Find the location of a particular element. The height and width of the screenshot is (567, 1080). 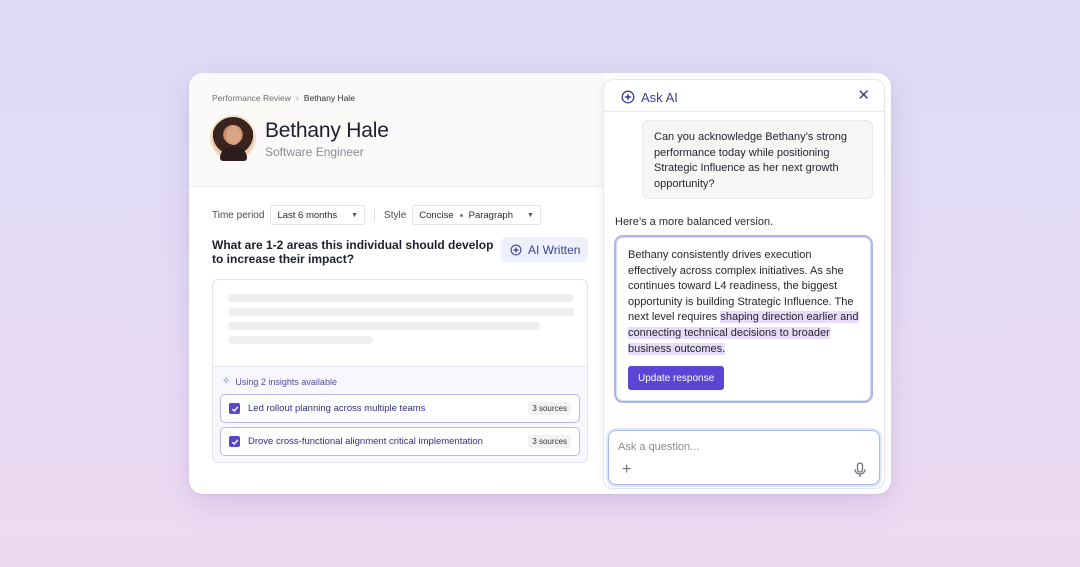

ai-written-badge: AI Written is located at coordinates (545, 249).